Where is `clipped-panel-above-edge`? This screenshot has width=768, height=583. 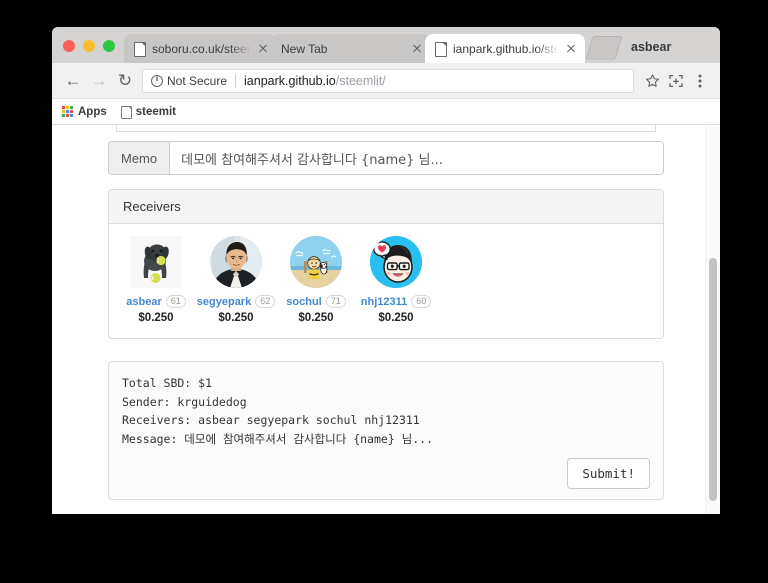 clipped-panel-above-edge is located at coordinates (386, 131).